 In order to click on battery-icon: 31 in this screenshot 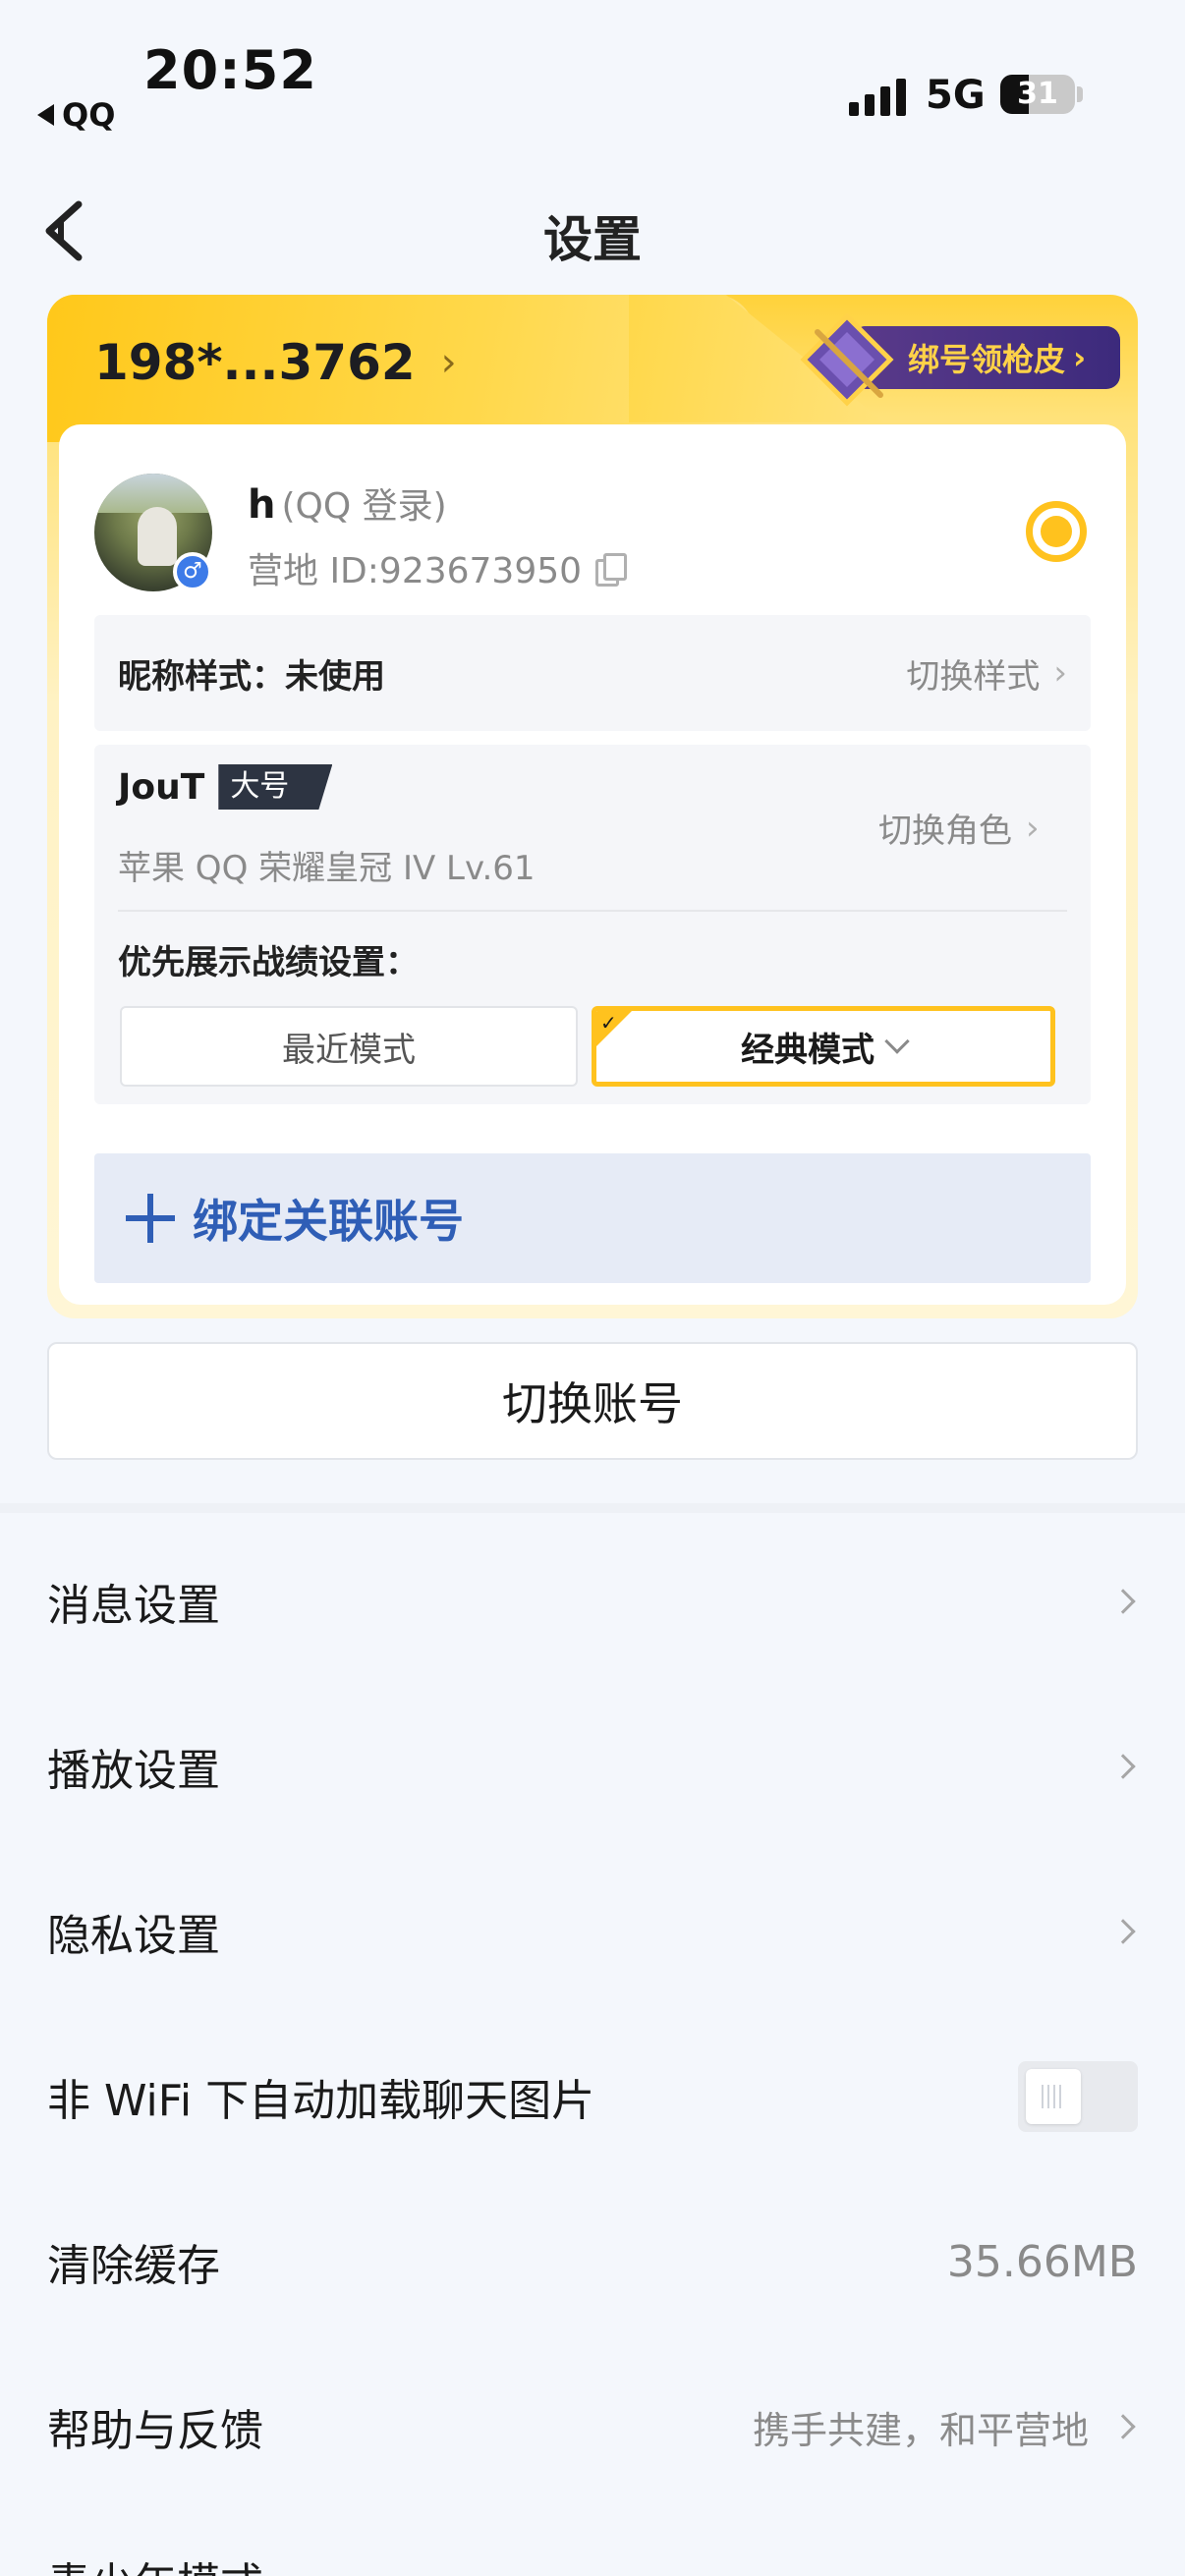, I will do `click(1038, 94)`.